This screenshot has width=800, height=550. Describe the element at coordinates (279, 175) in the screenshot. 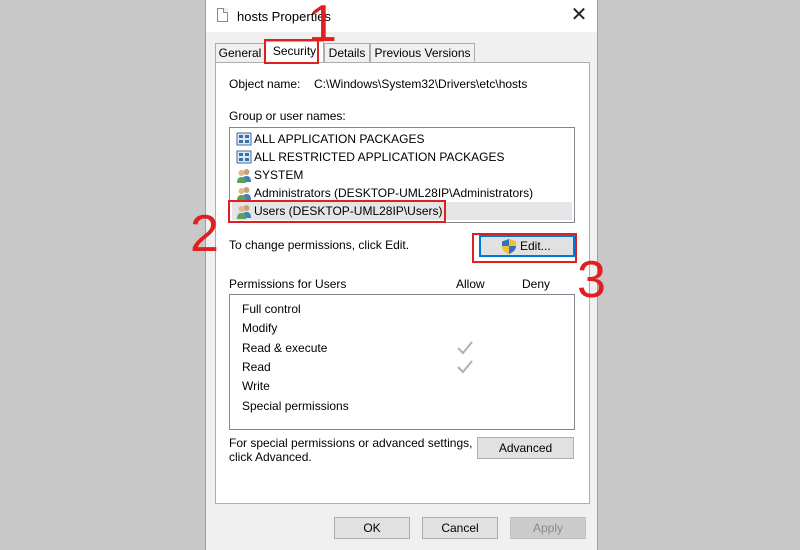

I see `list-item-label: SYSTEM` at that location.